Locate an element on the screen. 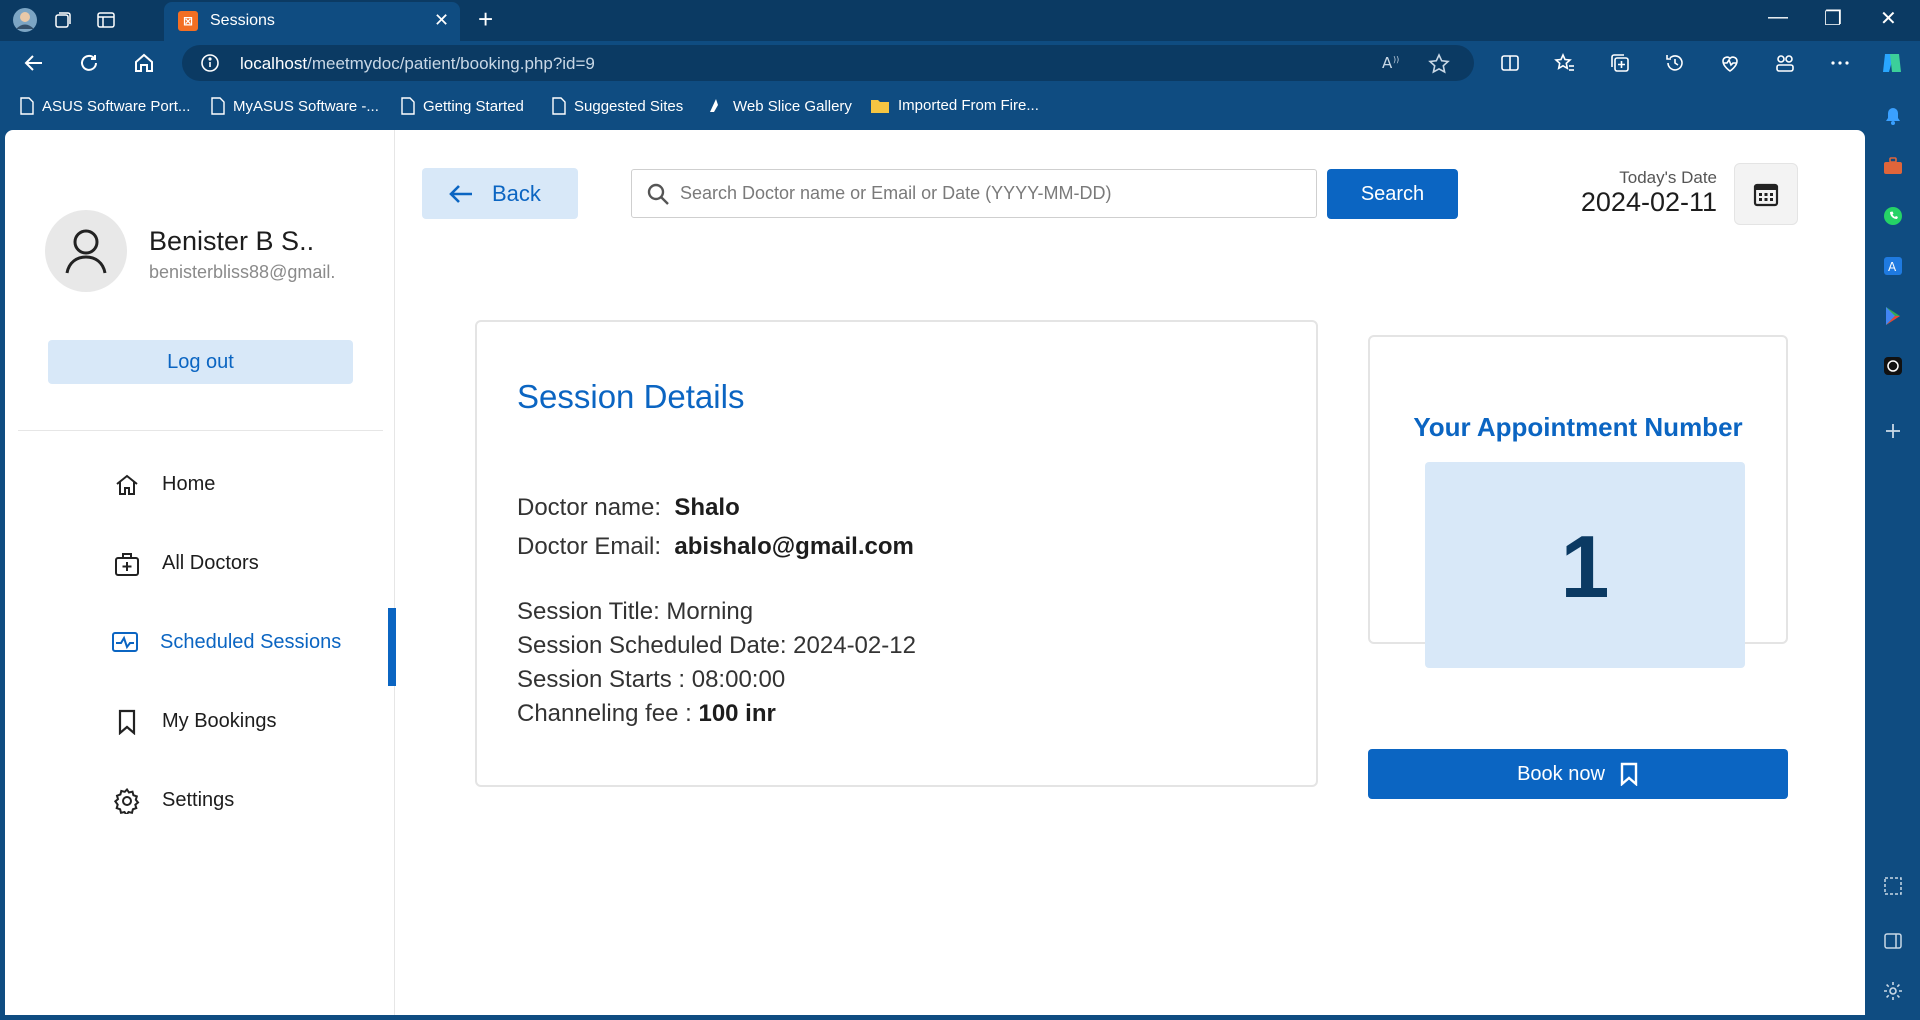 The image size is (1920, 1020). add-sidebar-icon is located at coordinates (1893, 431).